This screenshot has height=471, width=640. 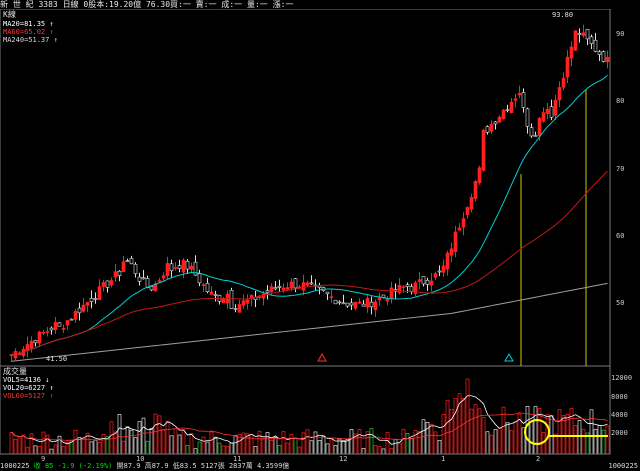 What do you see at coordinates (562, 15) in the screenshot?
I see `high-price-label: 93.80` at bounding box center [562, 15].